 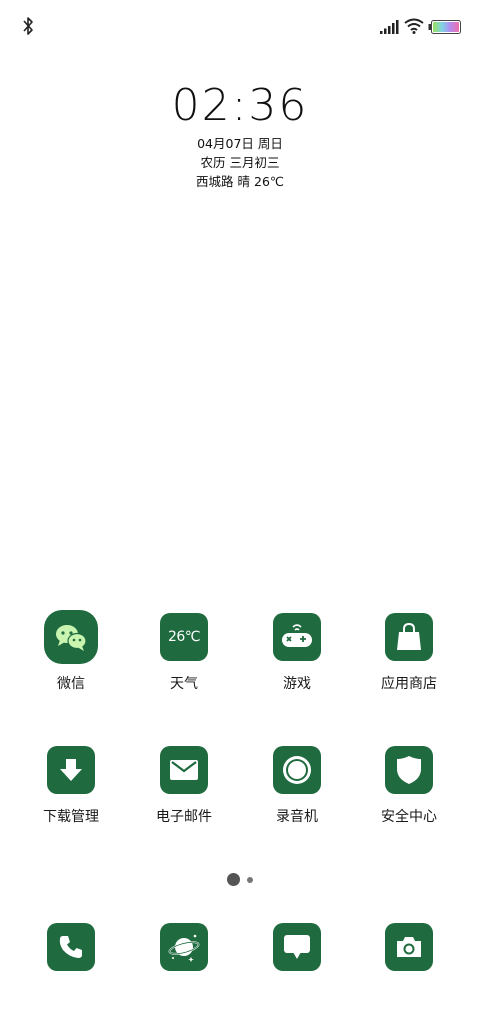 What do you see at coordinates (297, 684) in the screenshot?
I see `app-label-game: 游戏` at bounding box center [297, 684].